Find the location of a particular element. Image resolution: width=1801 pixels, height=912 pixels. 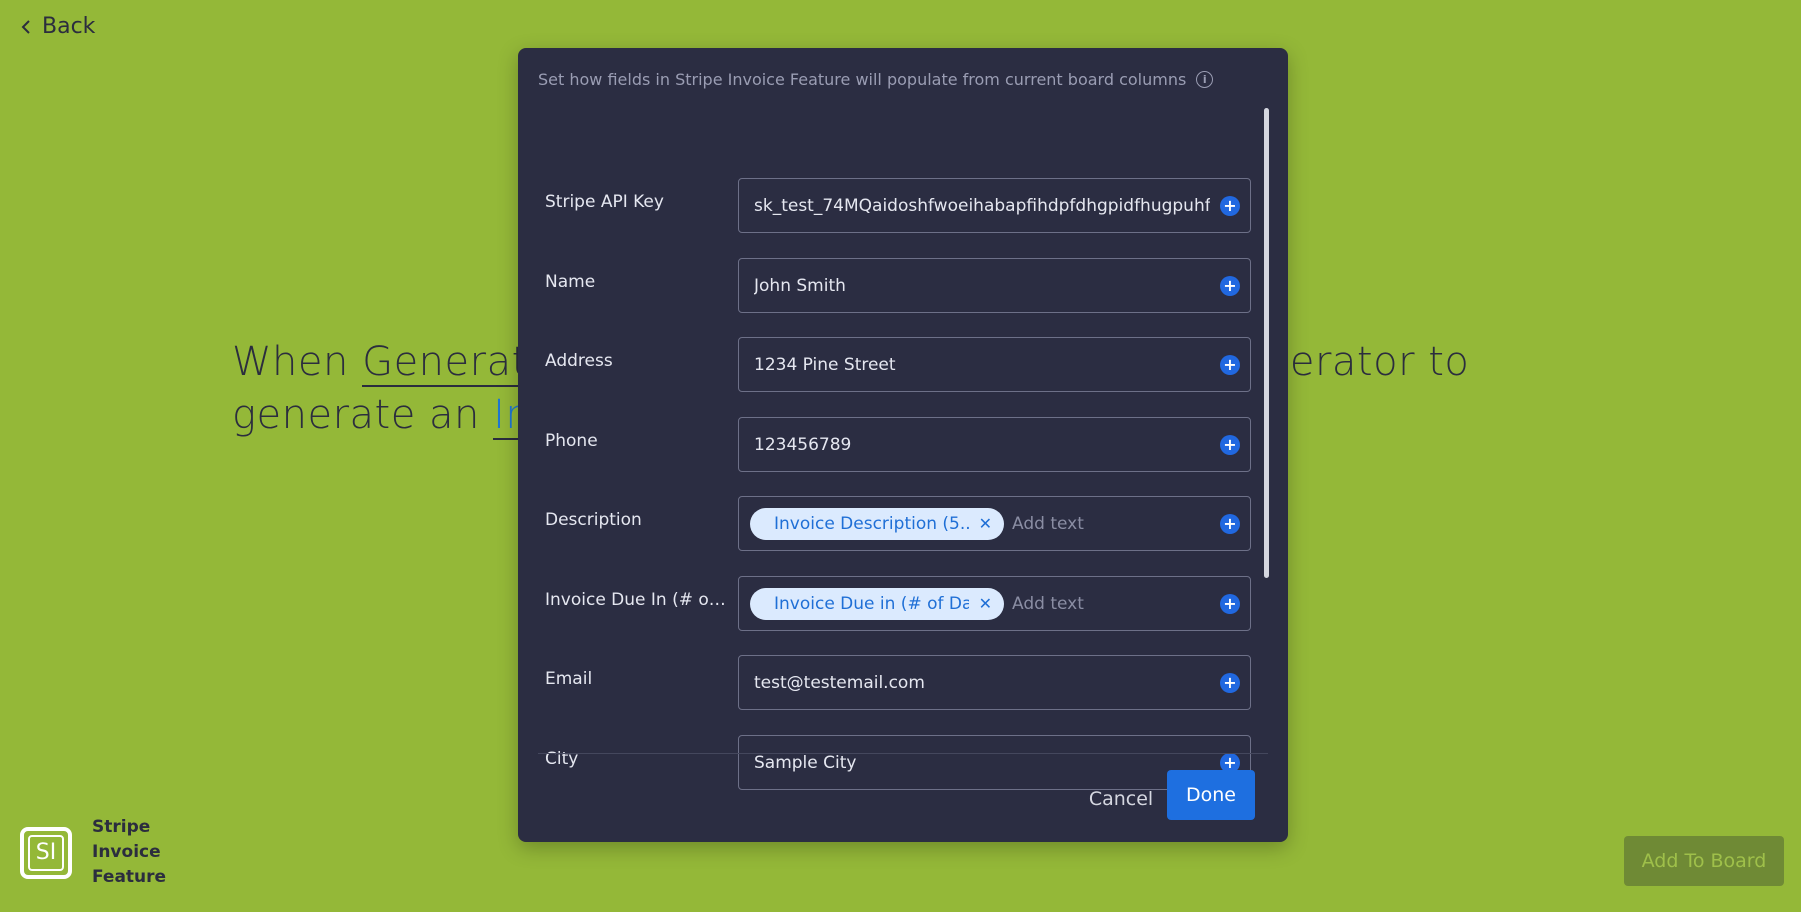

field-row-address: Address 1234 Pine Street + is located at coordinates (888, 365).